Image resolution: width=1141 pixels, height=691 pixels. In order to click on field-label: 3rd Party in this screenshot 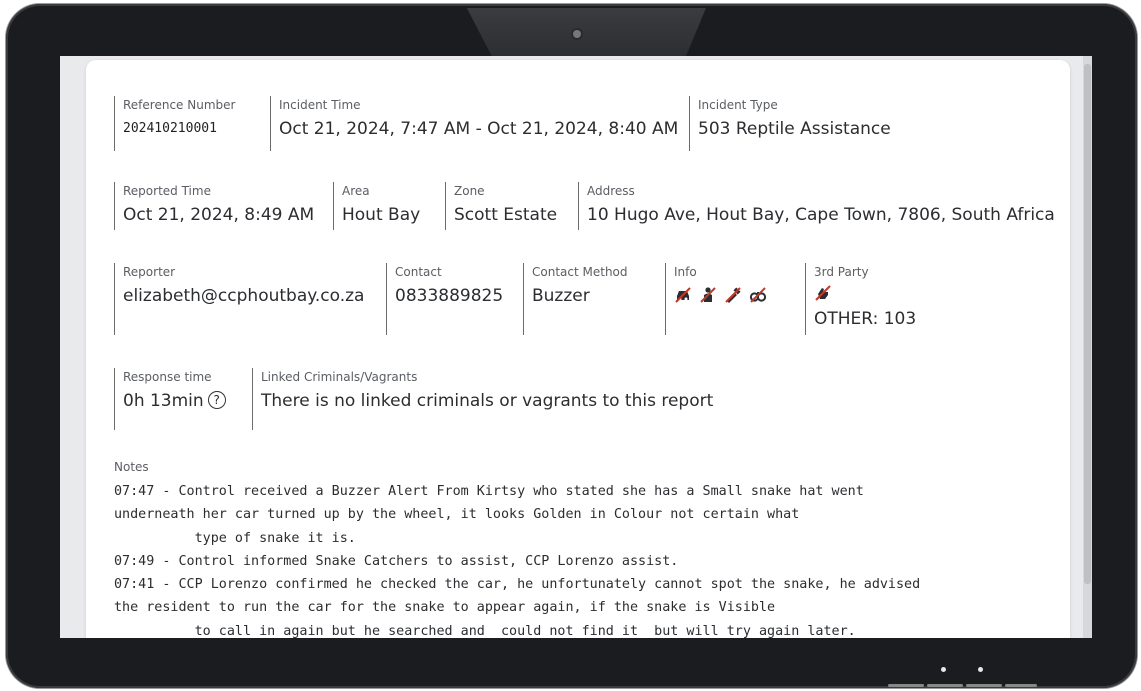, I will do `click(841, 272)`.